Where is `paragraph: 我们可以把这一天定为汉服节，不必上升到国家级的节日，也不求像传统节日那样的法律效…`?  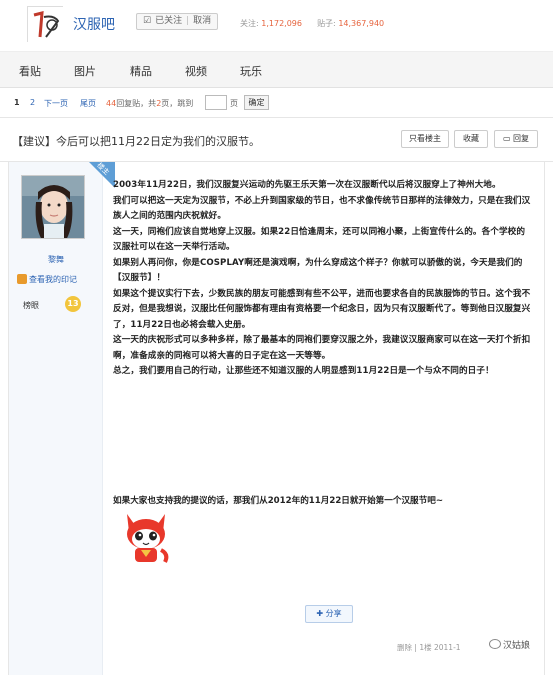
paragraph: 我们可以把这一天定为汉服节，不必上升到国家级的节日，也不求像传统节日那样的法律效… is located at coordinates (322, 208).